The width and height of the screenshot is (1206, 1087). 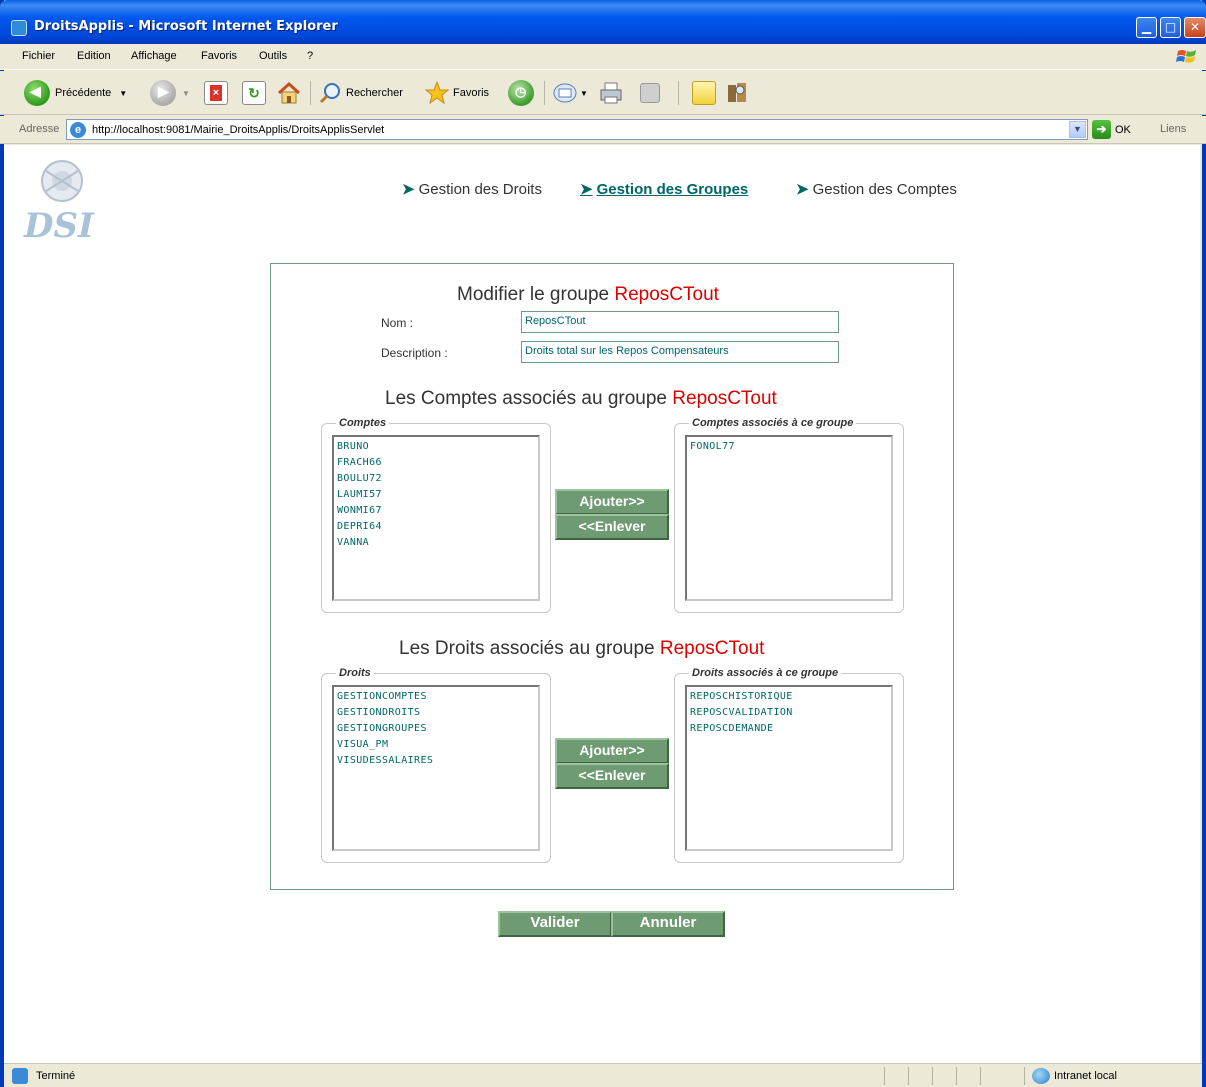 I want to click on home-icon, so click(x=289, y=92).